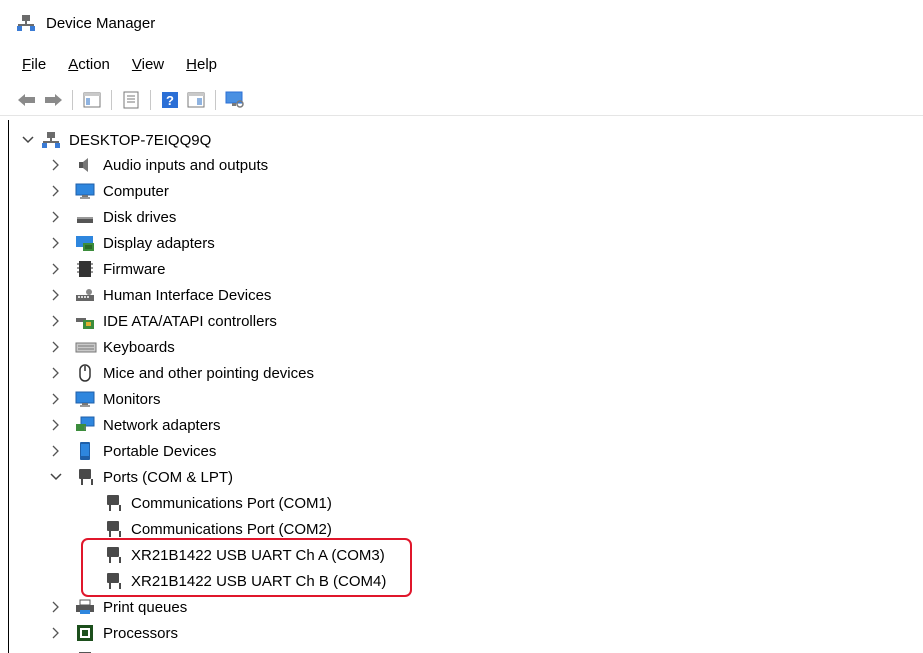 The height and width of the screenshot is (653, 923). Describe the element at coordinates (145, 607) in the screenshot. I see `tree-item-label: Print queues` at that location.